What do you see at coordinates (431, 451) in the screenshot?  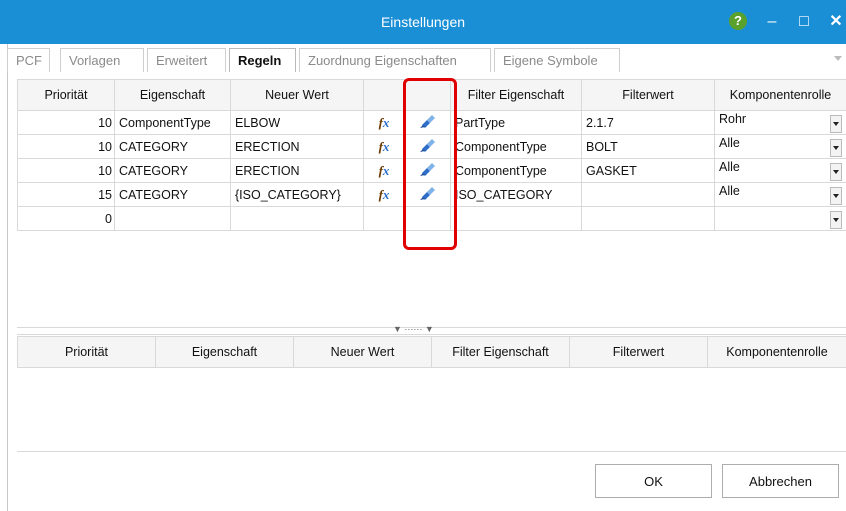 I see `bottom-table-border` at bounding box center [431, 451].